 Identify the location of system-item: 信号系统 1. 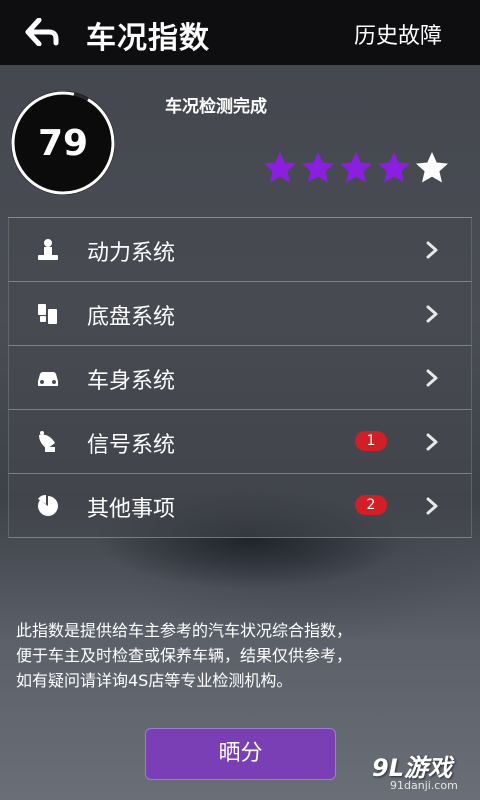
(240, 442).